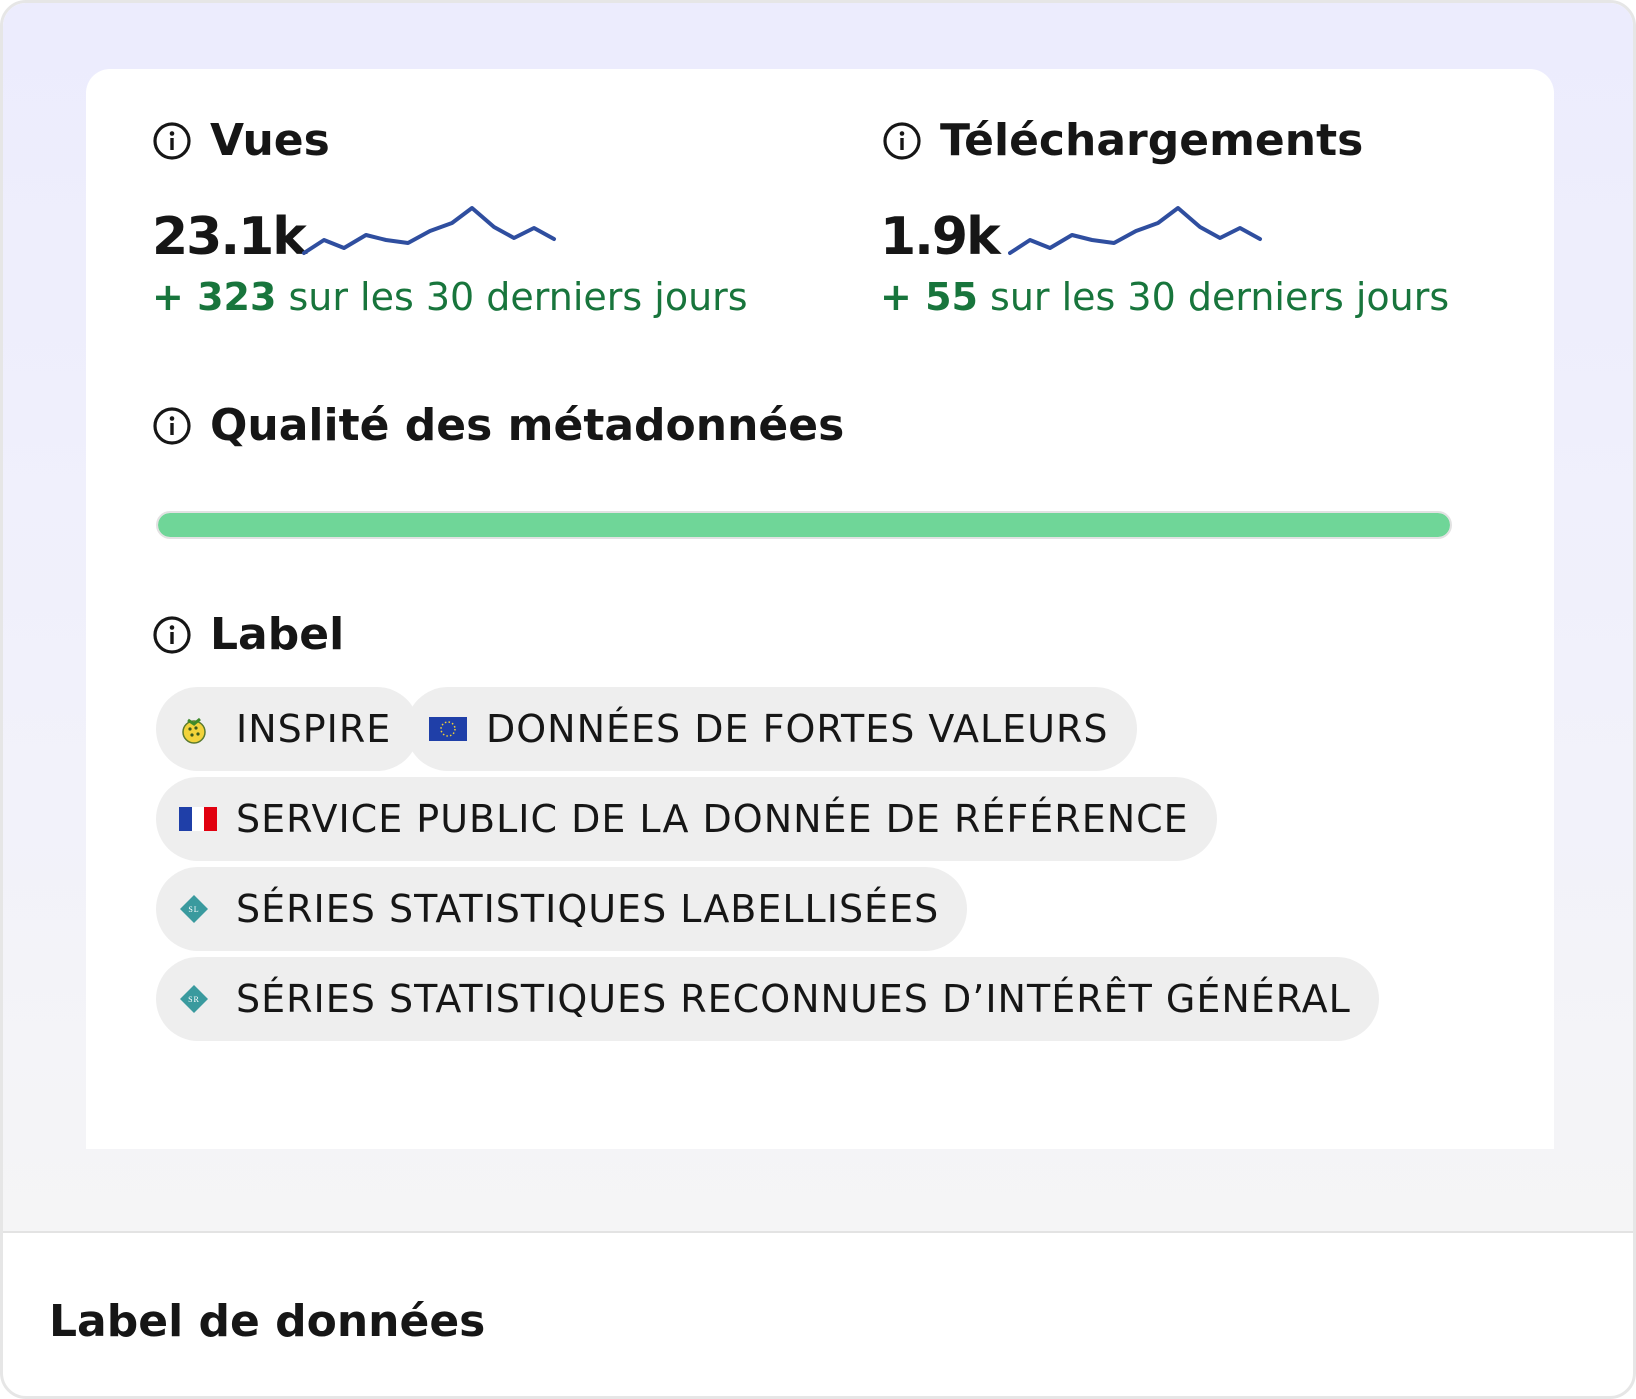  What do you see at coordinates (229, 237) in the screenshot?
I see `views-value: 23.1k` at bounding box center [229, 237].